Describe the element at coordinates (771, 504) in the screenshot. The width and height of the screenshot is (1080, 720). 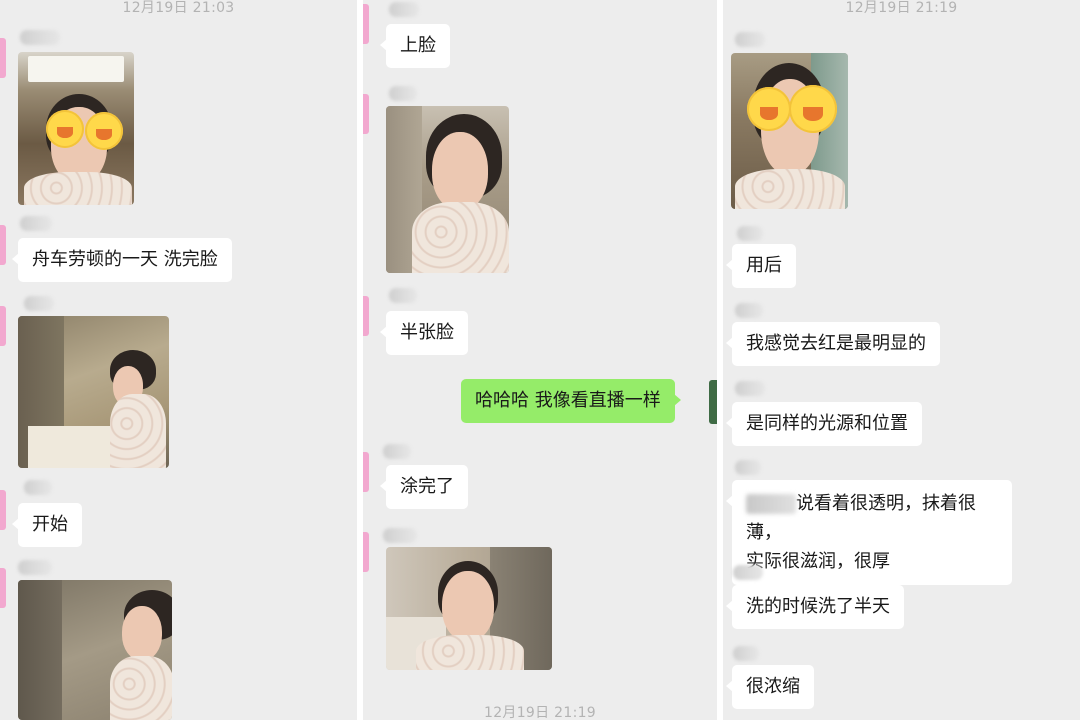
I see `mention-blurred` at that location.